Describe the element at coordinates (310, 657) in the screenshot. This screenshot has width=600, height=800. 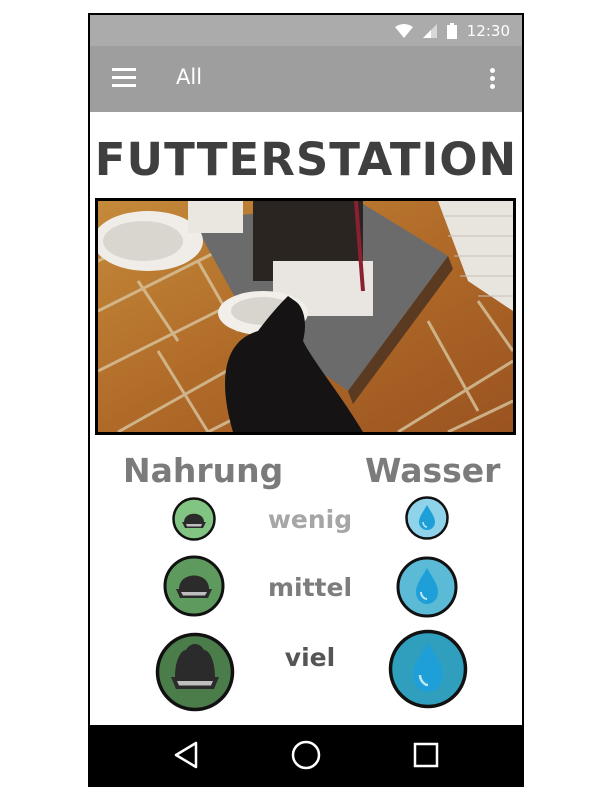
I see `level-label-high: viel` at that location.